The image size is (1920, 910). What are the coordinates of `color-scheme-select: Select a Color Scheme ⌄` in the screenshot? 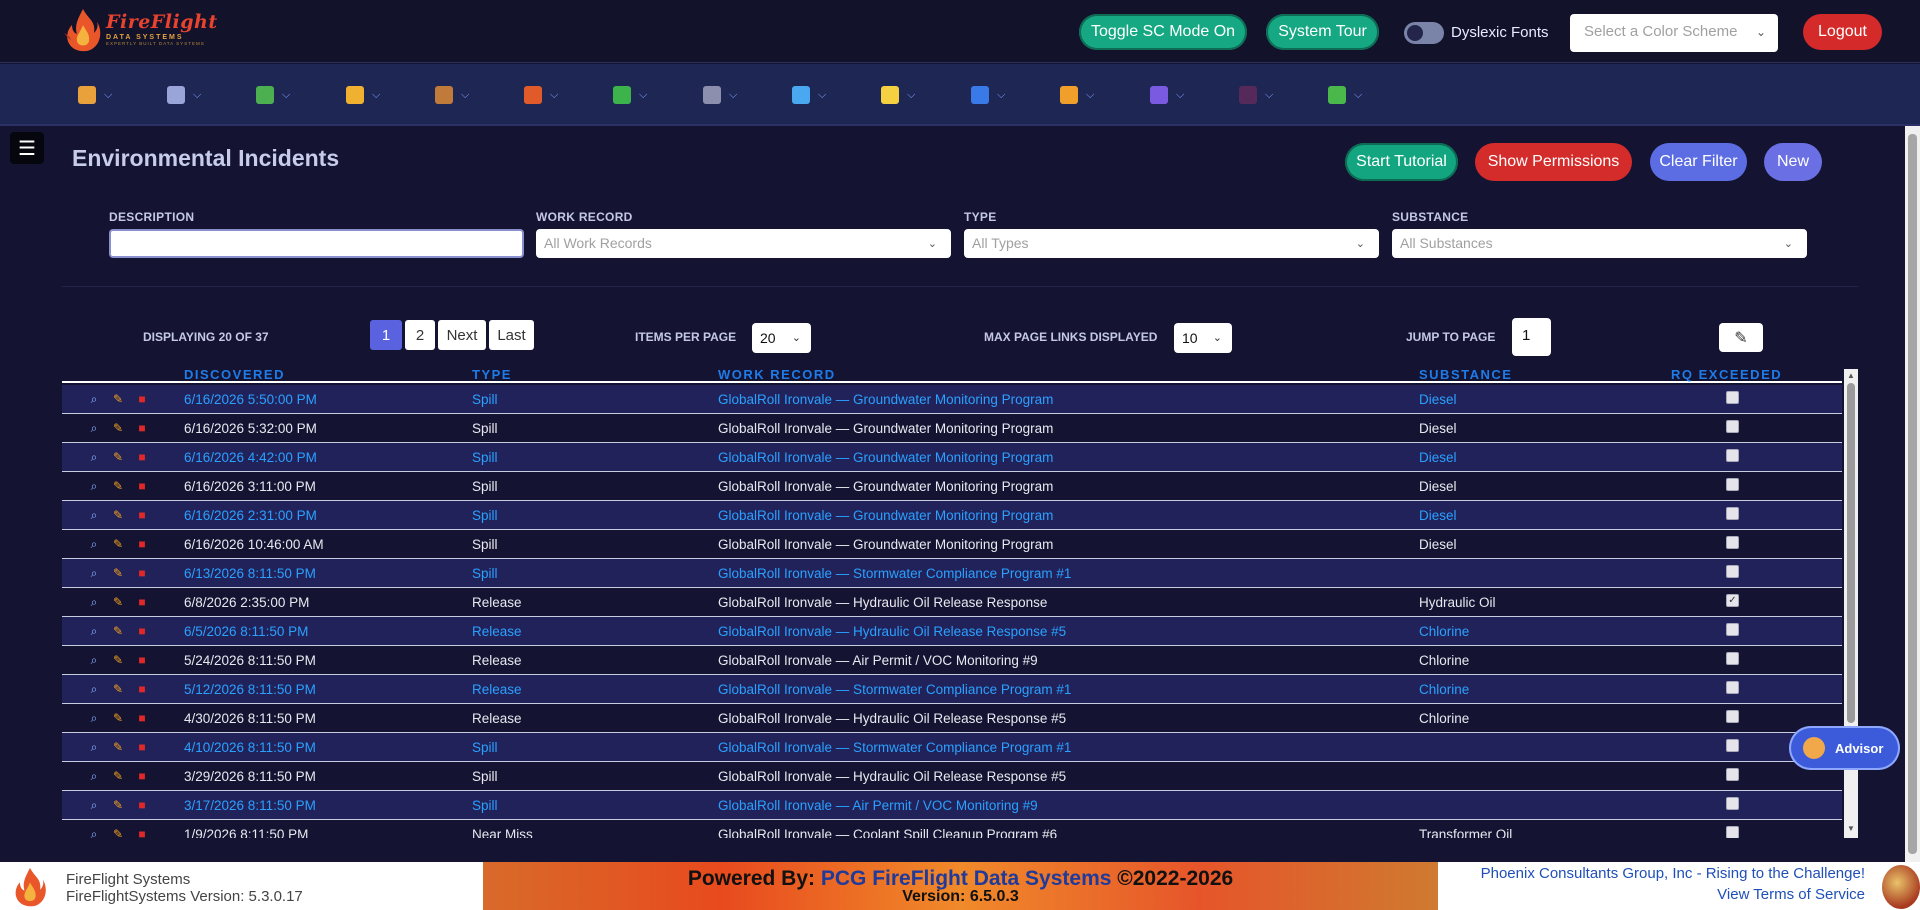 It's located at (1674, 33).